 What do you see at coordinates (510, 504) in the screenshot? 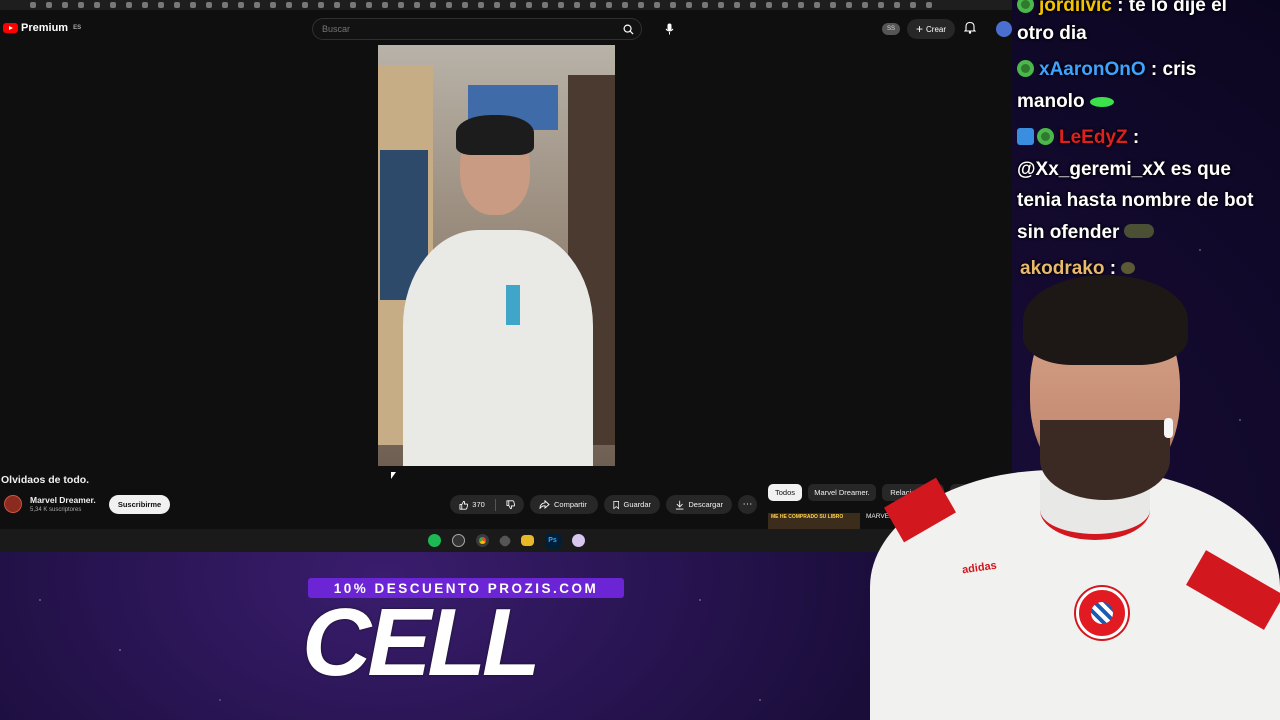
I see `thumbs-down-icon` at bounding box center [510, 504].